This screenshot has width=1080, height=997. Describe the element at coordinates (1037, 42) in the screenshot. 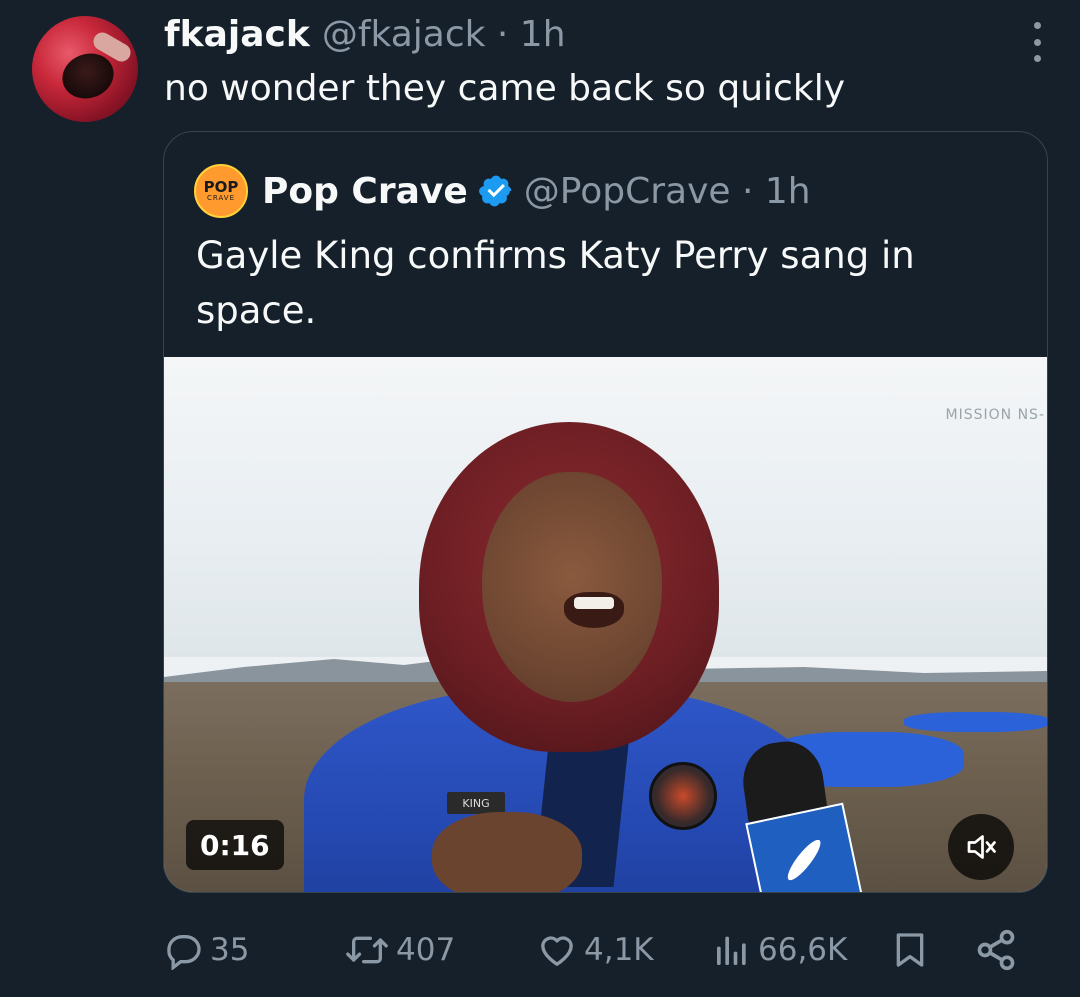

I see `more-icon` at that location.